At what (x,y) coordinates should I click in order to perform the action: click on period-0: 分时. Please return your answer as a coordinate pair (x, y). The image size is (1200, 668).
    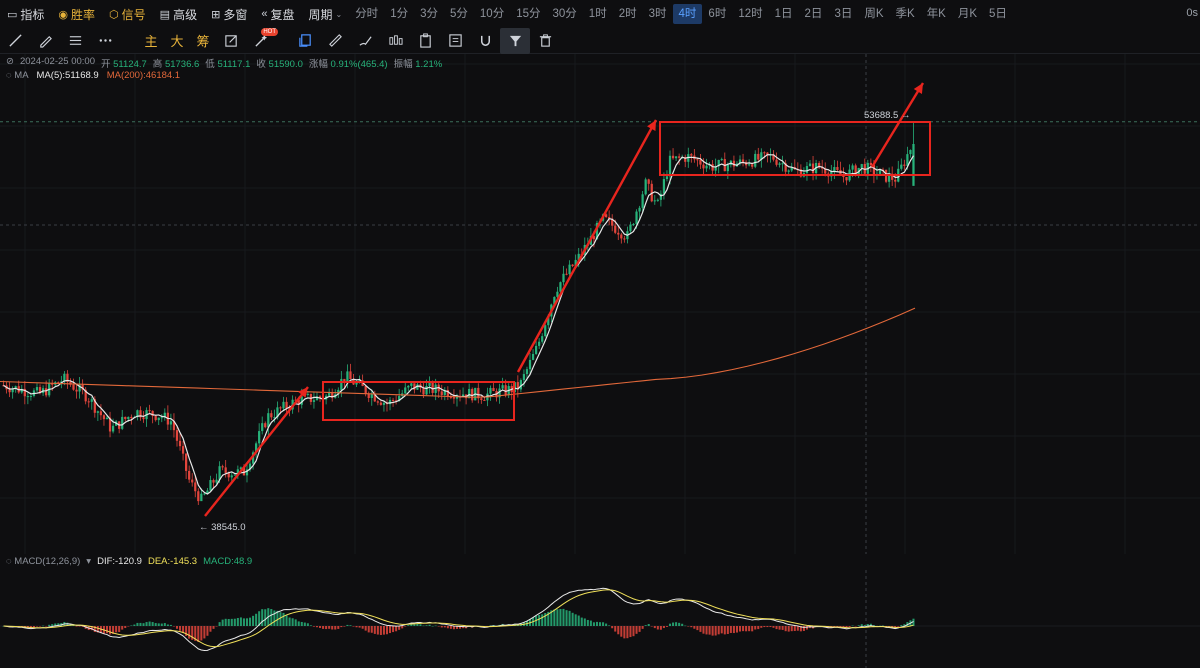
    Looking at the image, I should click on (366, 14).